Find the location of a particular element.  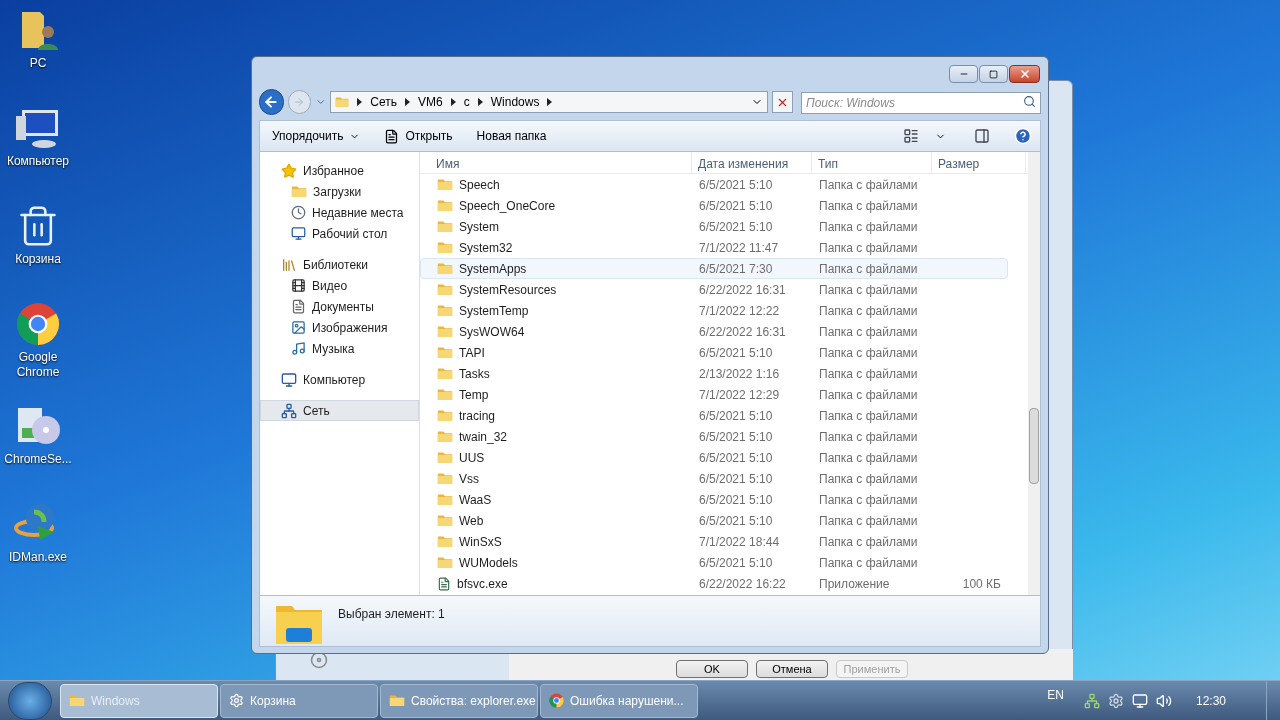

computer-icon is located at coordinates (289, 379).